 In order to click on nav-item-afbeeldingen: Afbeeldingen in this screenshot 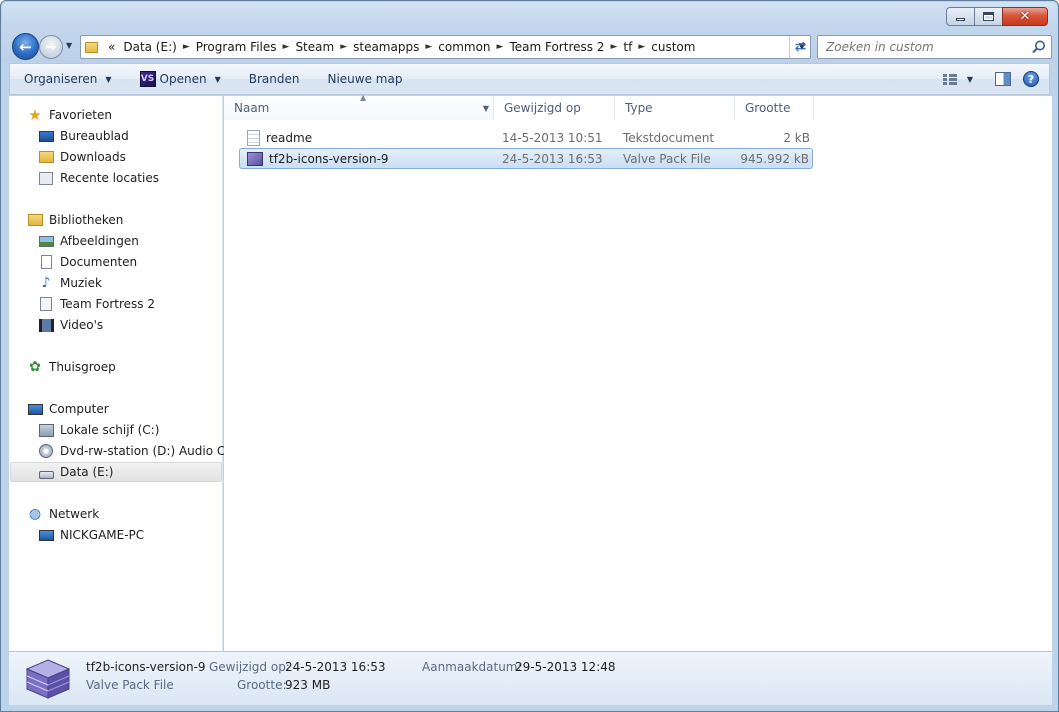, I will do `click(88, 241)`.